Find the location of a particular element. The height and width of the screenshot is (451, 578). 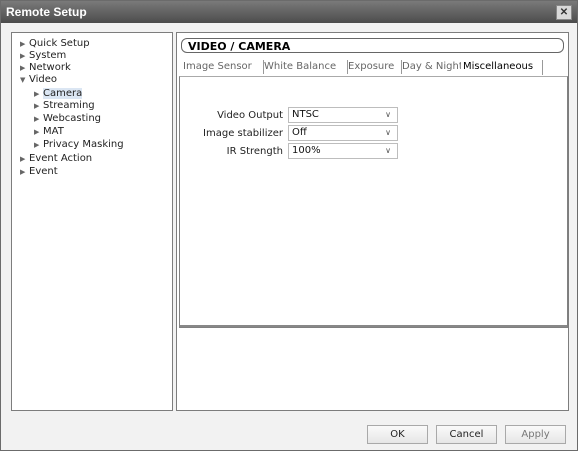

cancel-button: Cancel is located at coordinates (466, 434).